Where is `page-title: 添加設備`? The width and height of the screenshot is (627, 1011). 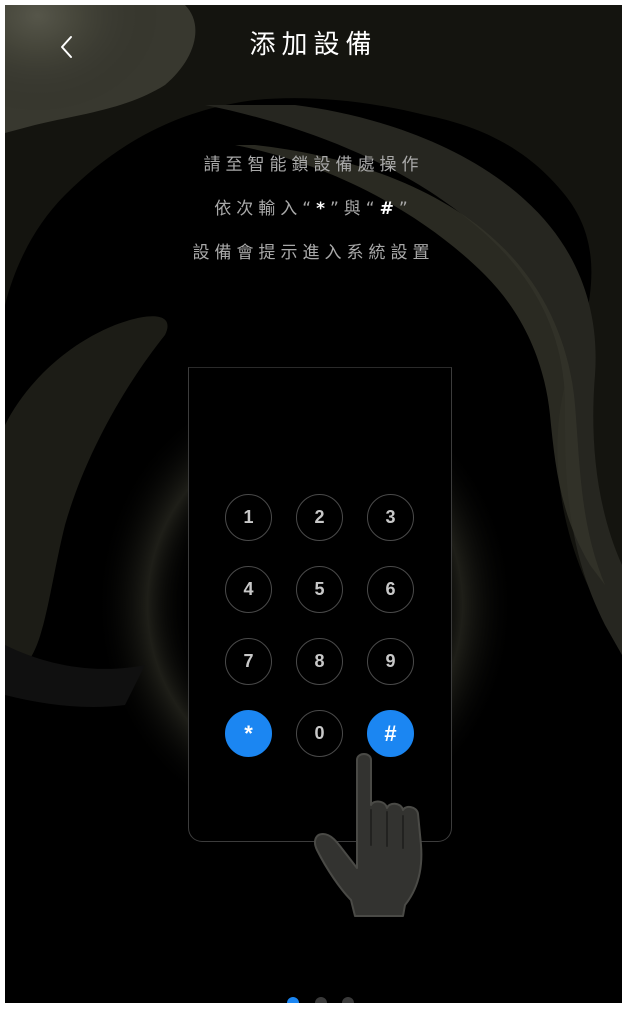 page-title: 添加設備 is located at coordinates (313, 45).